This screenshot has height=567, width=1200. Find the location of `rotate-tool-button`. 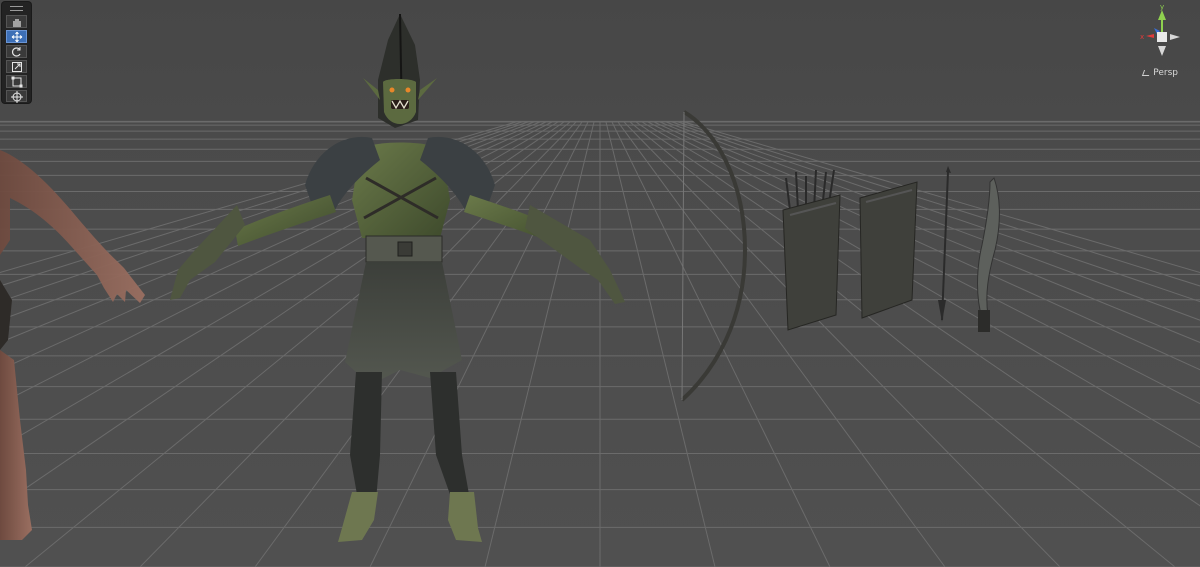

rotate-tool-button is located at coordinates (16, 51).